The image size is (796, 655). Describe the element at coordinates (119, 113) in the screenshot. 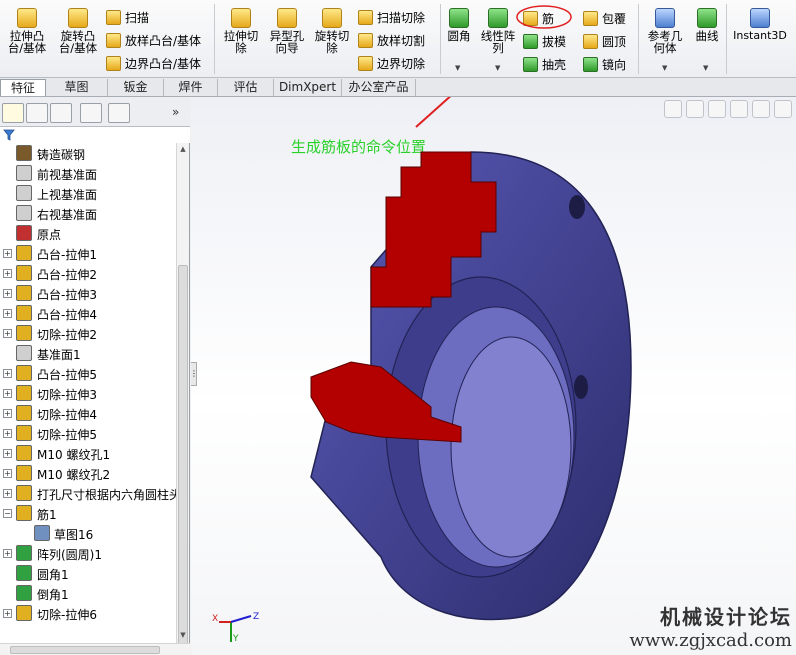

I see `display-manager-tab-icon` at that location.